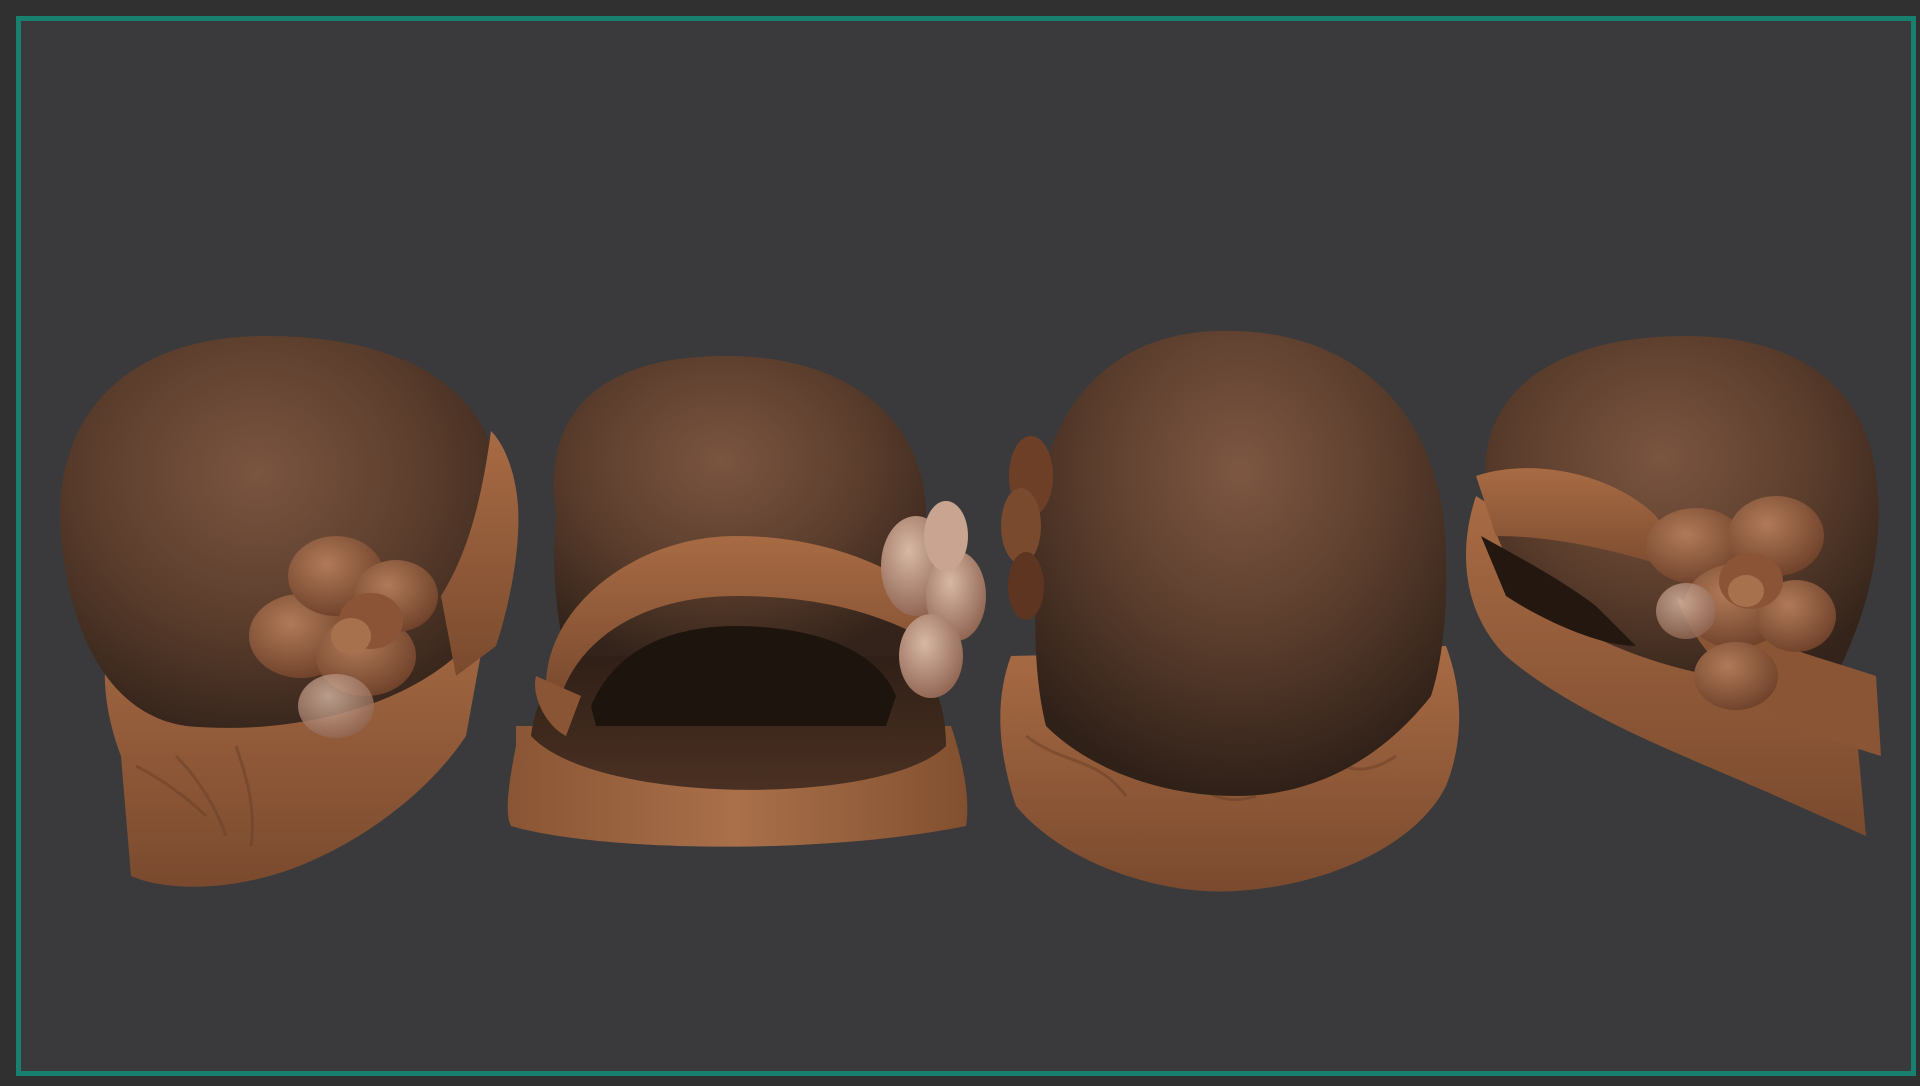  What do you see at coordinates (289, 611) in the screenshot?
I see `hat-left-view` at bounding box center [289, 611].